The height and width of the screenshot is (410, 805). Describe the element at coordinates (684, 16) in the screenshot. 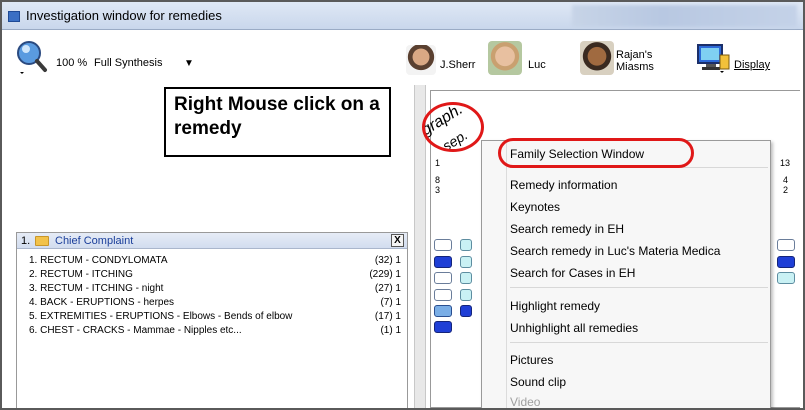

I see `blurred-title-region` at that location.